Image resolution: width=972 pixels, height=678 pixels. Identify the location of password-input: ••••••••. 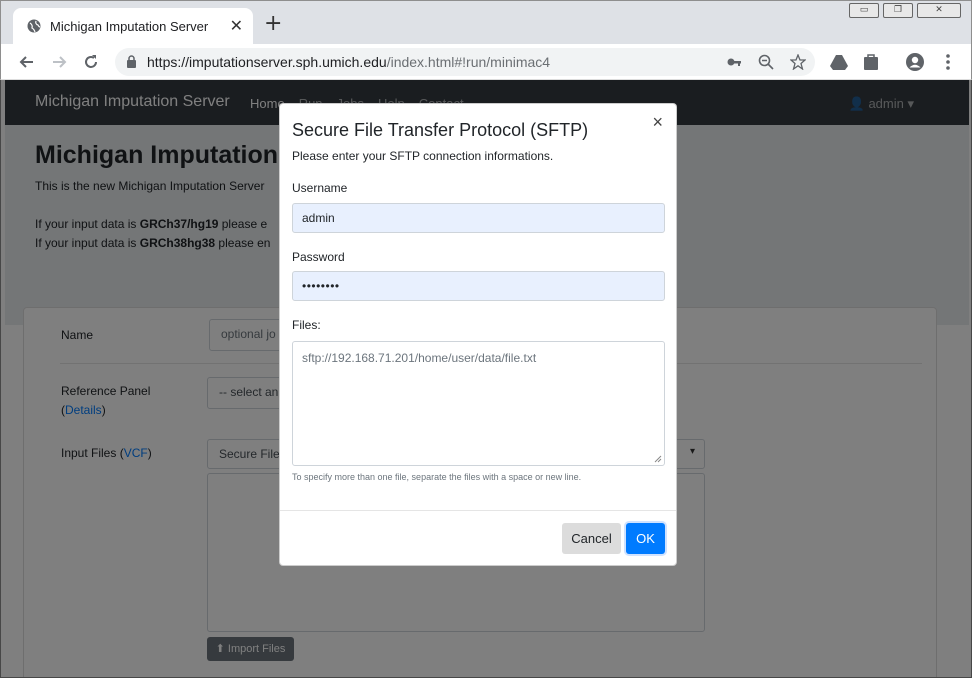
(478, 286).